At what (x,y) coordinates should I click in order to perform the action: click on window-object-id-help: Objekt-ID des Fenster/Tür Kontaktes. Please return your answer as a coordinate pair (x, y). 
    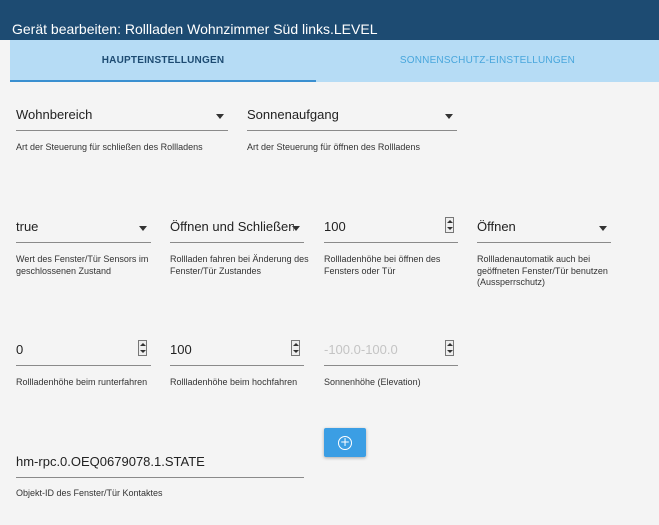
    Looking at the image, I should click on (89, 493).